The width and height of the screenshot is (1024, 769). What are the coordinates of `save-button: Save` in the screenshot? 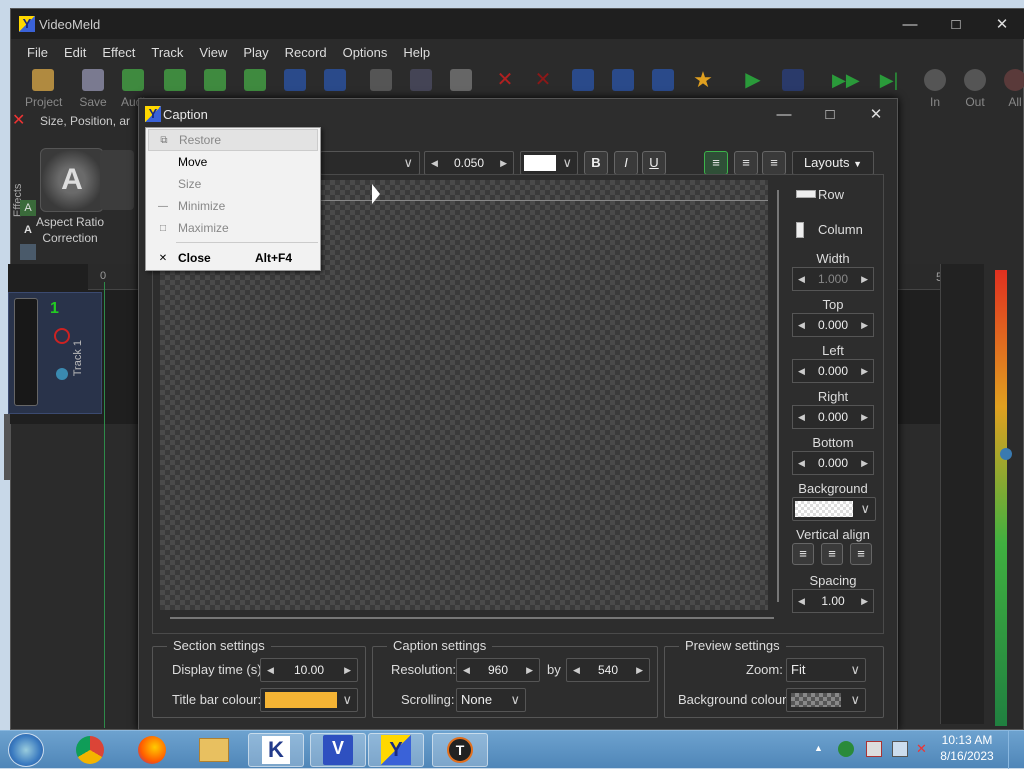 It's located at (93, 91).